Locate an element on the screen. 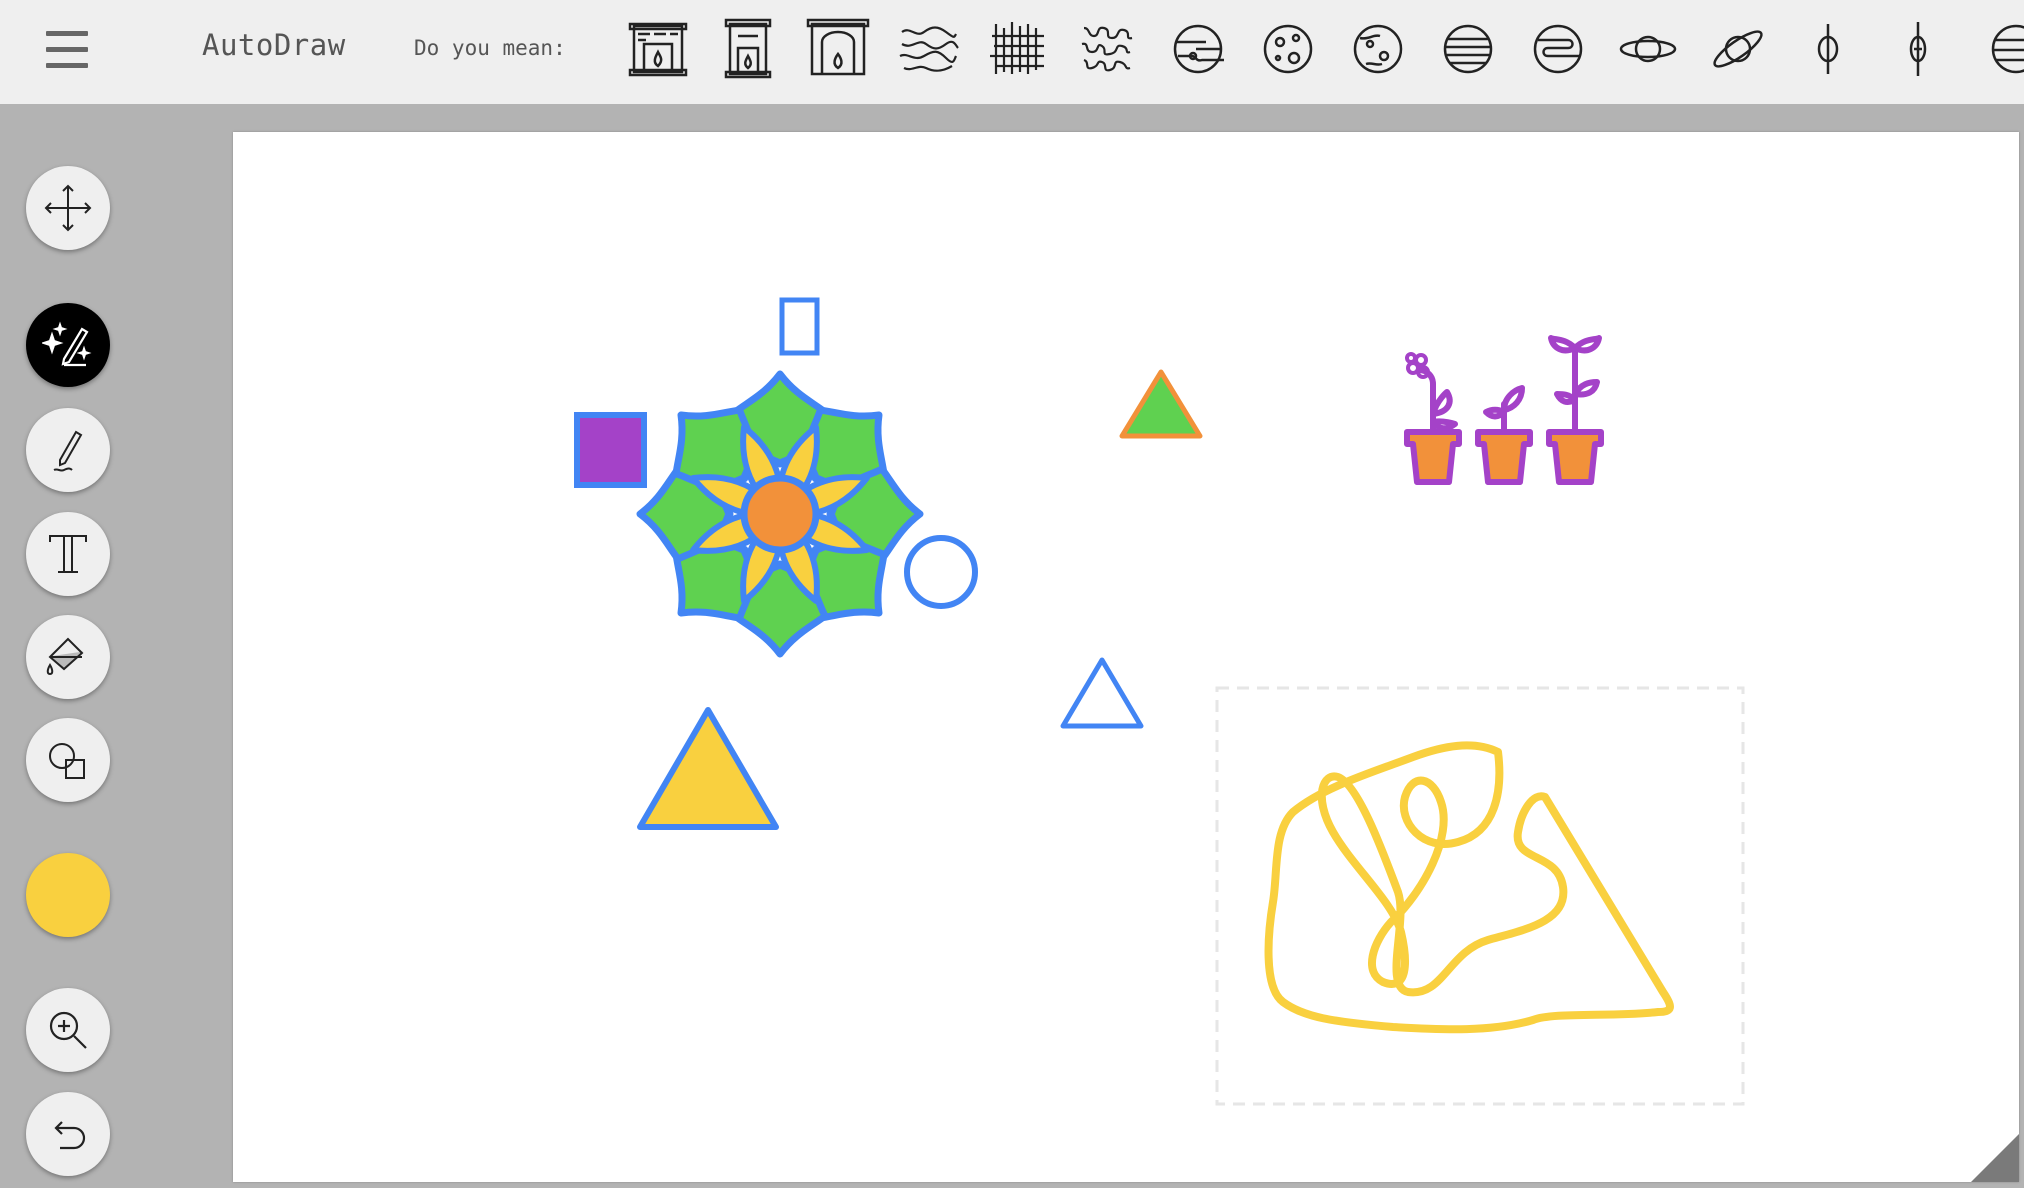 This screenshot has width=2024, height=1188. app-title: AutoDraw is located at coordinates (274, 45).